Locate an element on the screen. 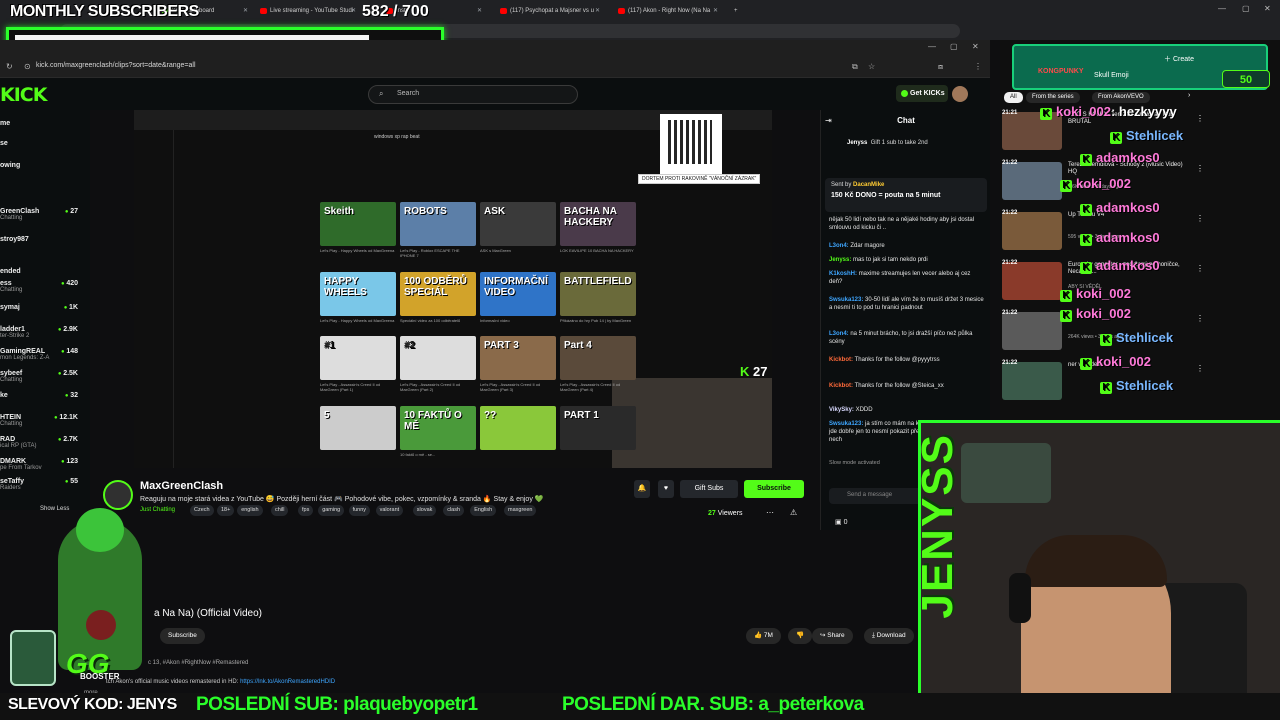 This screenshot has width=1280, height=720. get-kicks-button: Get KICKs is located at coordinates (922, 93).